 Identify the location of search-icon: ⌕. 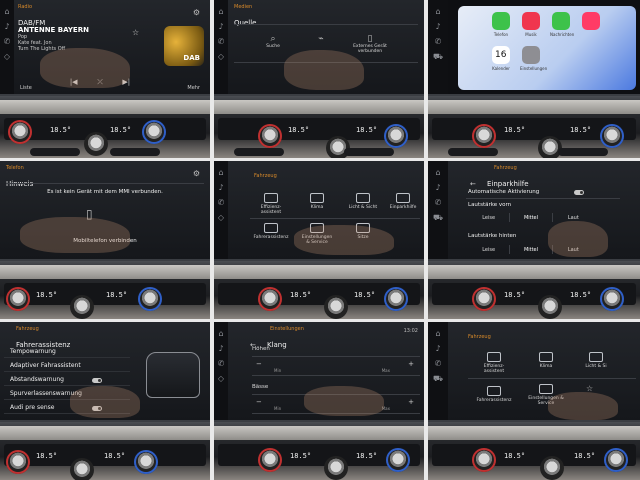
(273, 39).